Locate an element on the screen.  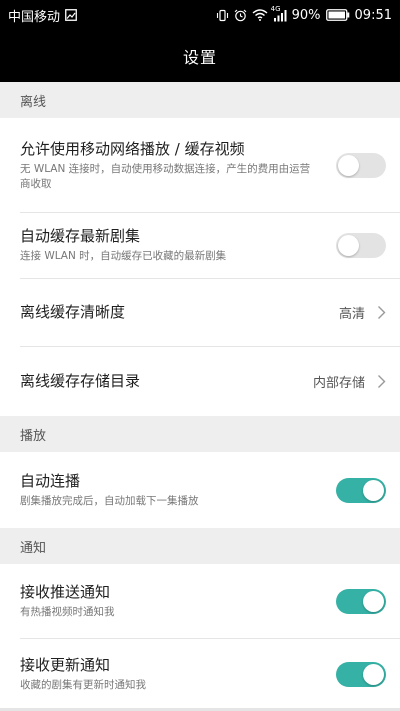
alarm-icon is located at coordinates (240, 15).